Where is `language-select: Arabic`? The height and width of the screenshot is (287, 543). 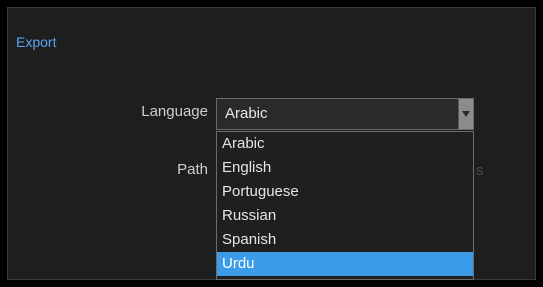 language-select: Arabic is located at coordinates (345, 114).